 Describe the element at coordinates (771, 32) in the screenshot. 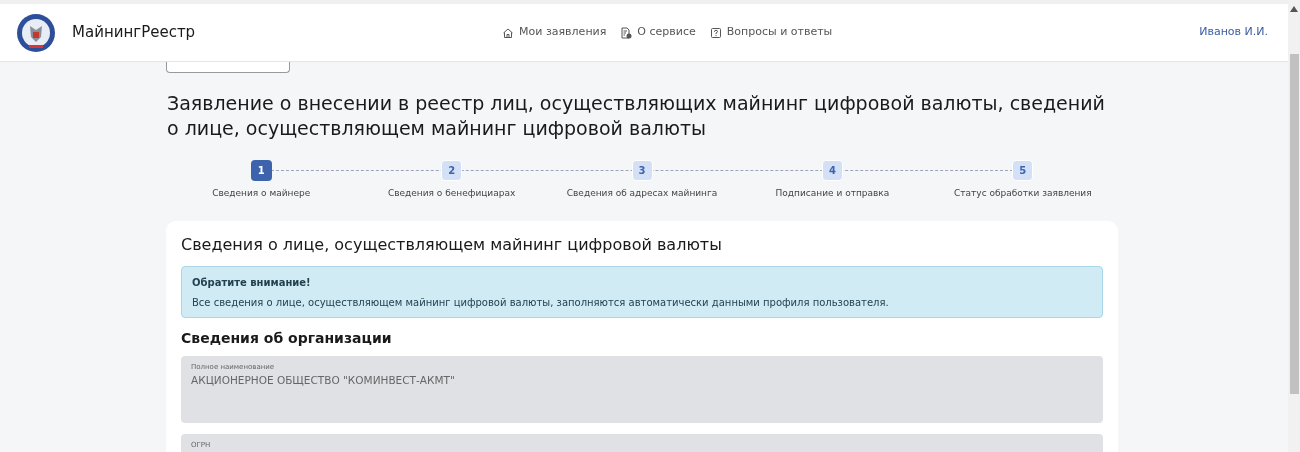

I see `nav-link: Вопросы и ответы` at that location.